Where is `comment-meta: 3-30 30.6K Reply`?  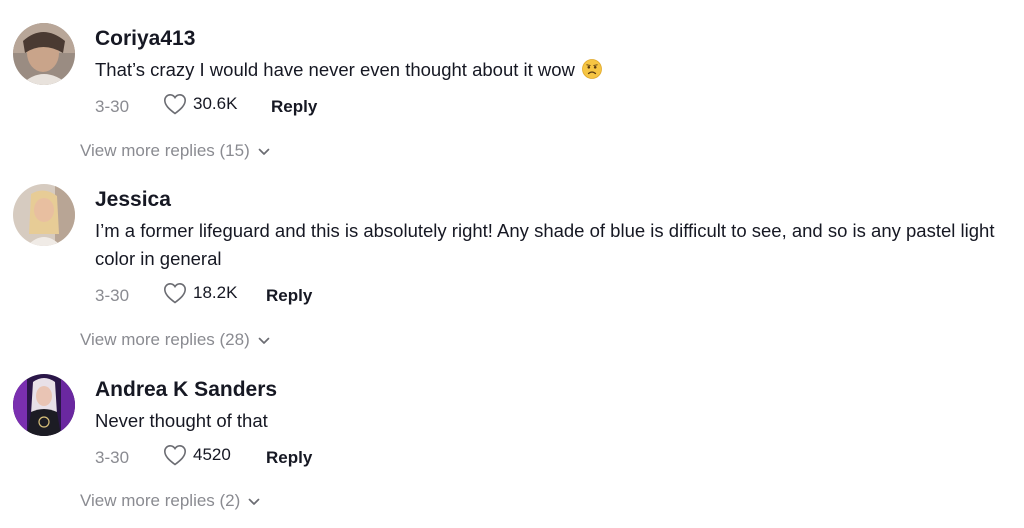
comment-meta: 3-30 30.6K Reply is located at coordinates (545, 108).